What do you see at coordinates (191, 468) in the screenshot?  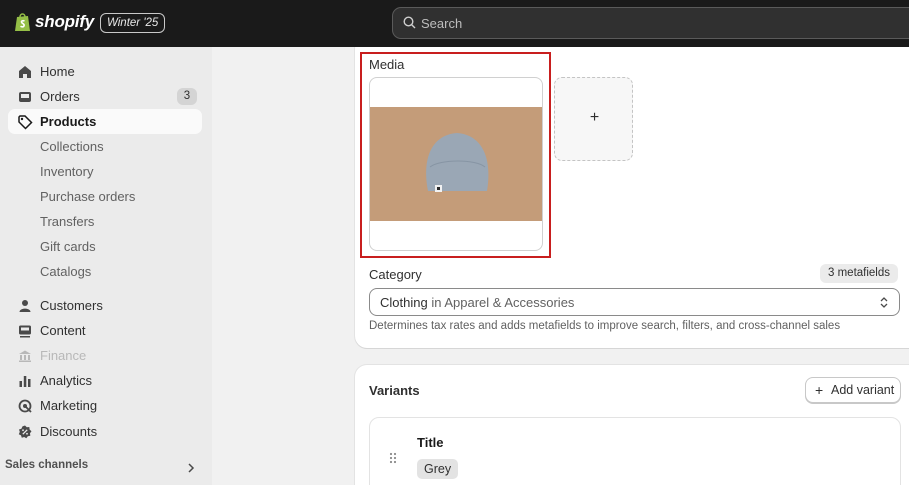 I see `chevron-right-icon` at bounding box center [191, 468].